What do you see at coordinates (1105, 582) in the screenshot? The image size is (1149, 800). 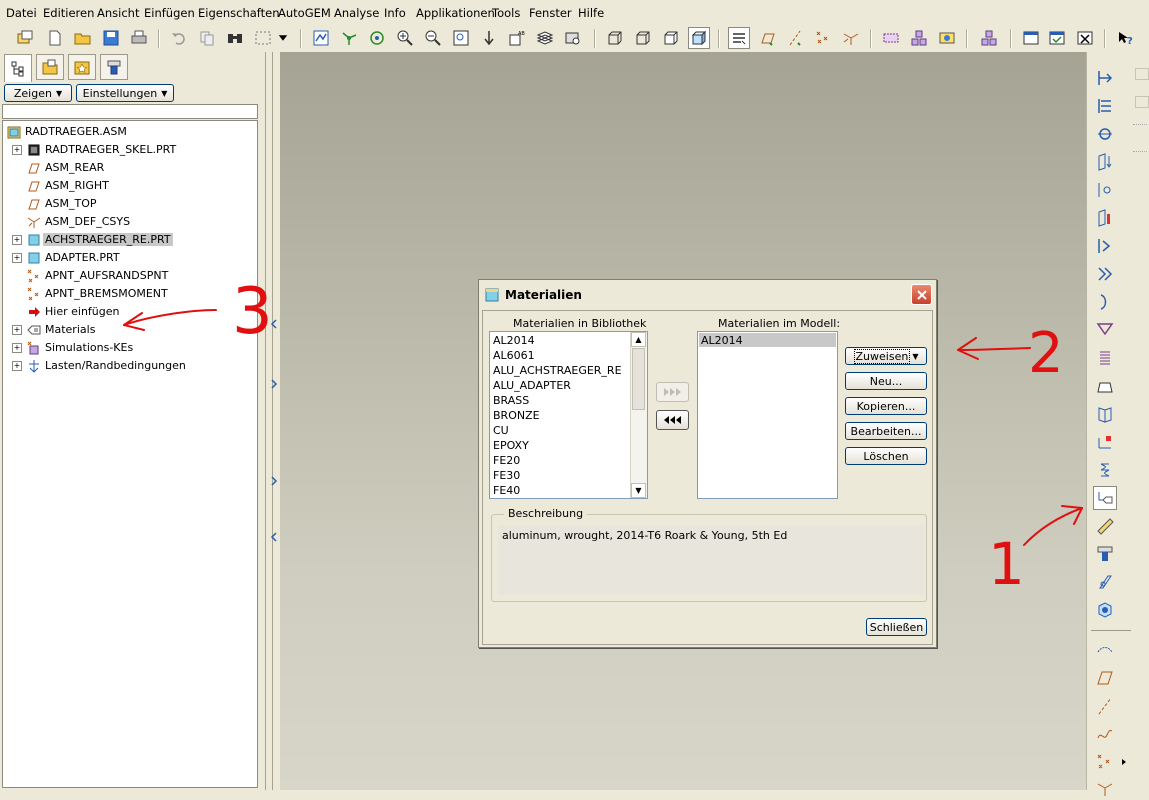 I see `surface-region-icon` at bounding box center [1105, 582].